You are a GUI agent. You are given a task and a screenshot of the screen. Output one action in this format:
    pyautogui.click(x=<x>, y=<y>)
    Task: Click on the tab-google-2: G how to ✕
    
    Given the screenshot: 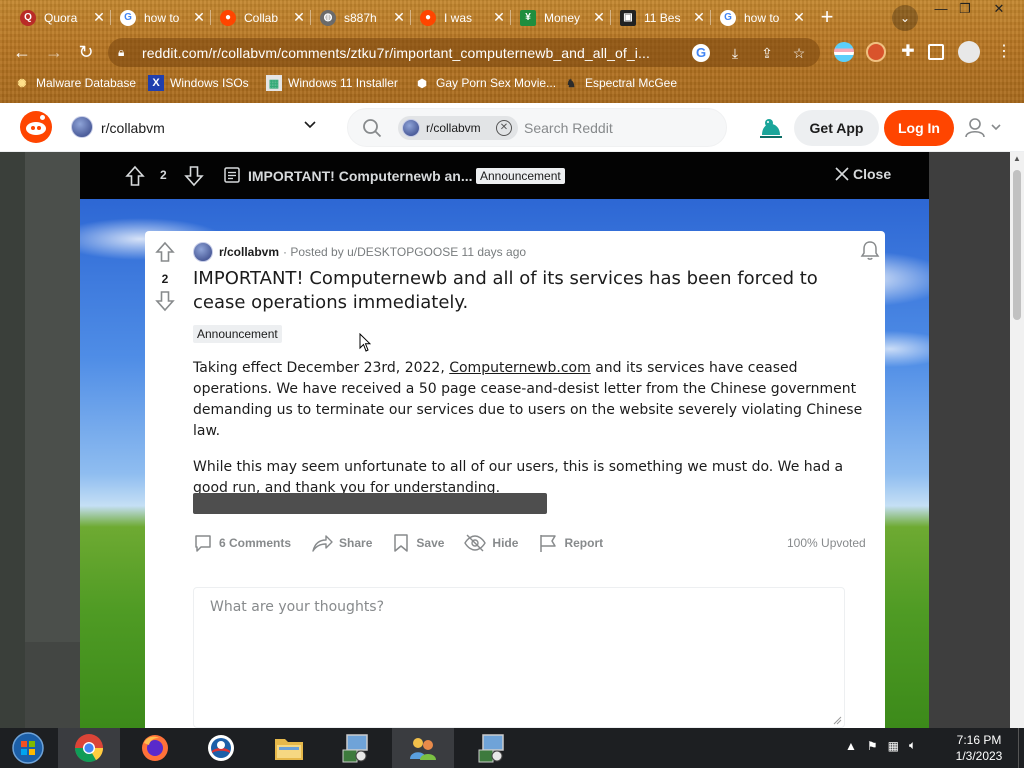 What is the action you would take?
    pyautogui.click(x=763, y=17)
    